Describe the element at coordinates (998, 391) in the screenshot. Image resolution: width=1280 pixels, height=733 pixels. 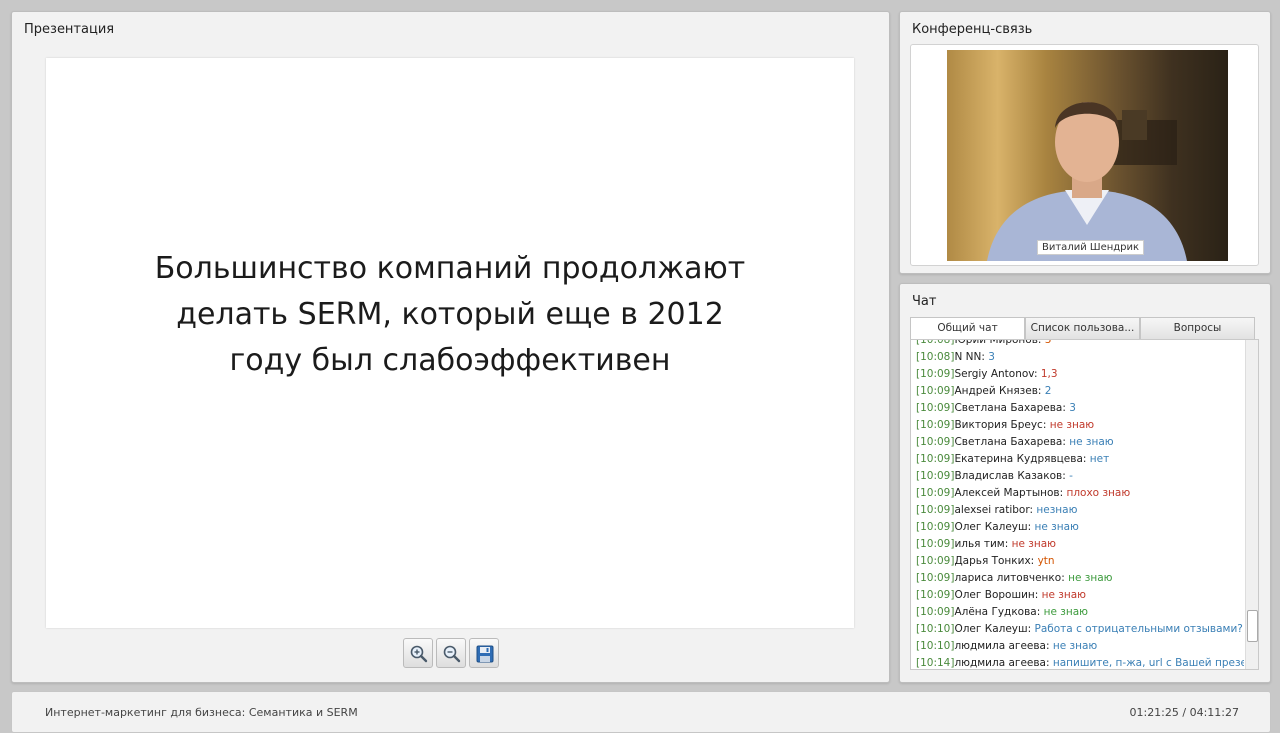
I see `message-author: Андрей Князев:` at that location.